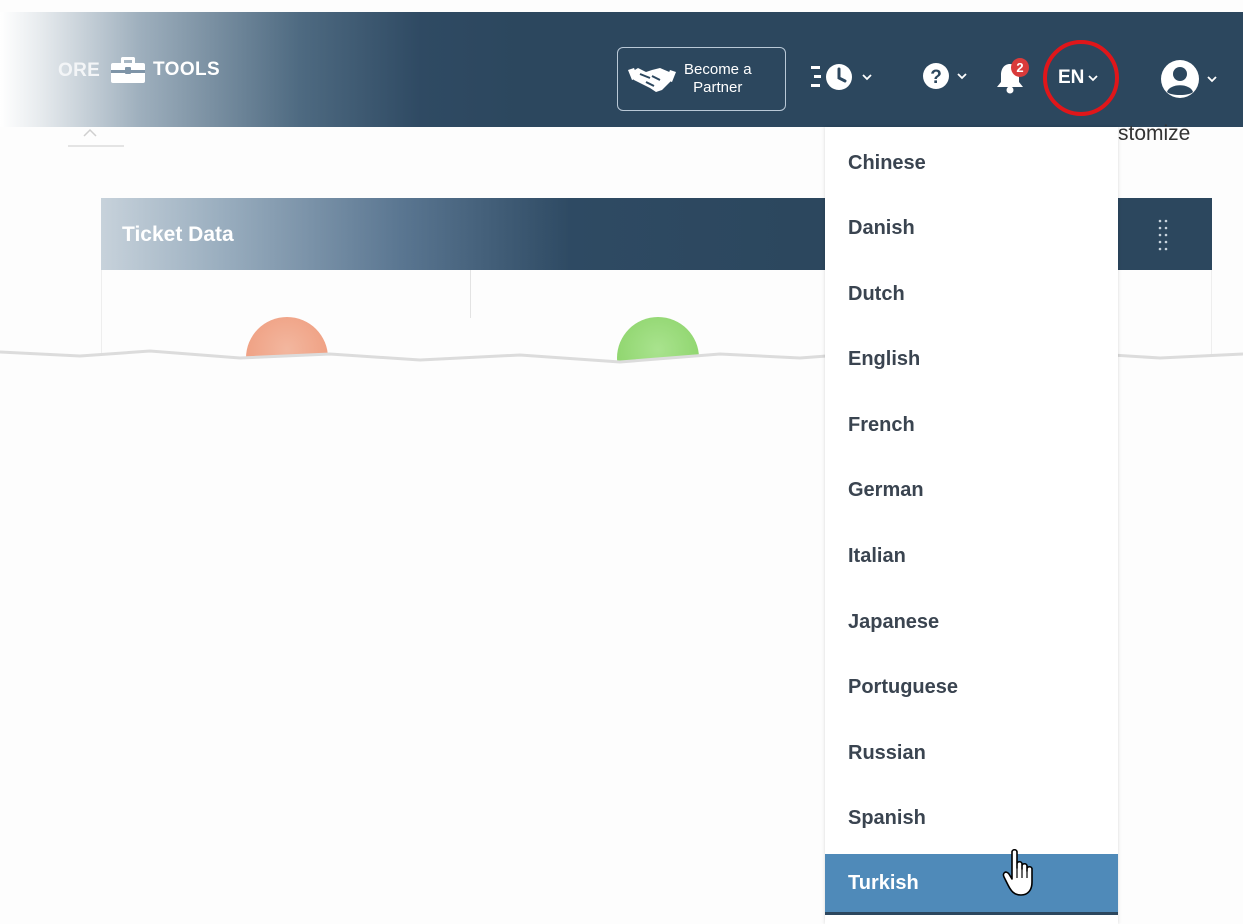  I want to click on nav-more-label: ORE, so click(79, 71).